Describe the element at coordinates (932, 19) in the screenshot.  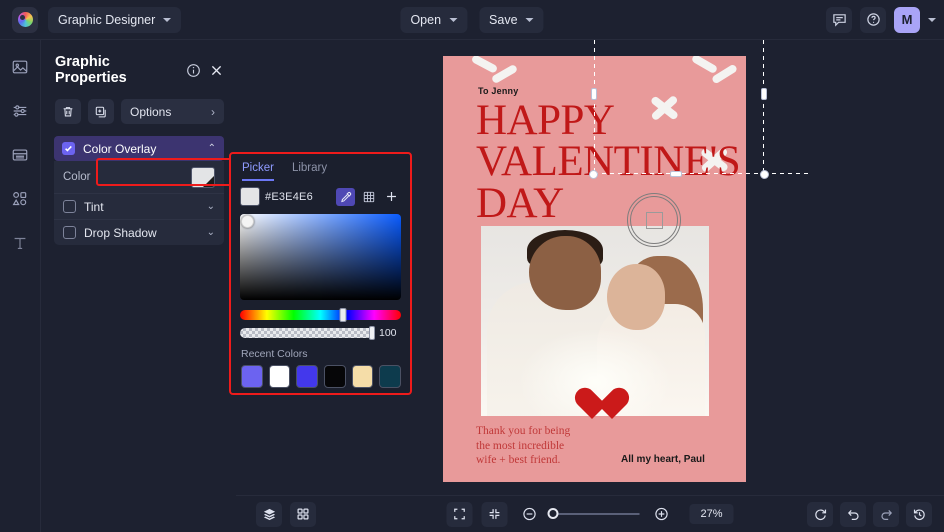
I see `account-chevron-down-icon` at that location.